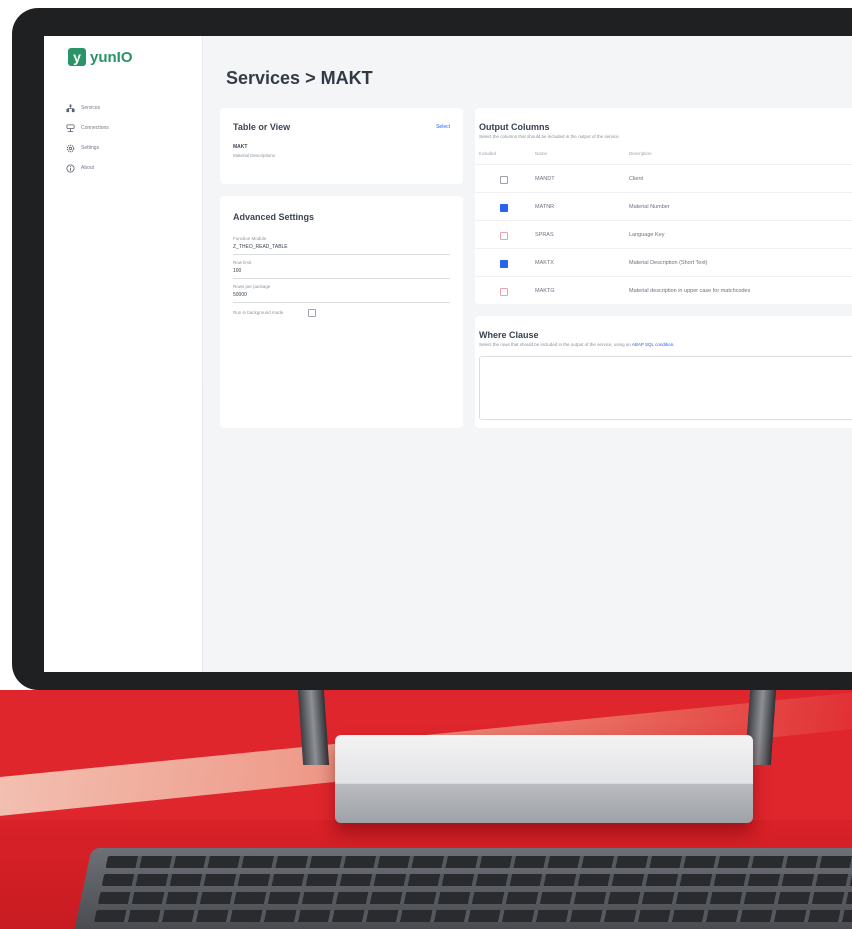  I want to click on keyboard, so click(460, 888).